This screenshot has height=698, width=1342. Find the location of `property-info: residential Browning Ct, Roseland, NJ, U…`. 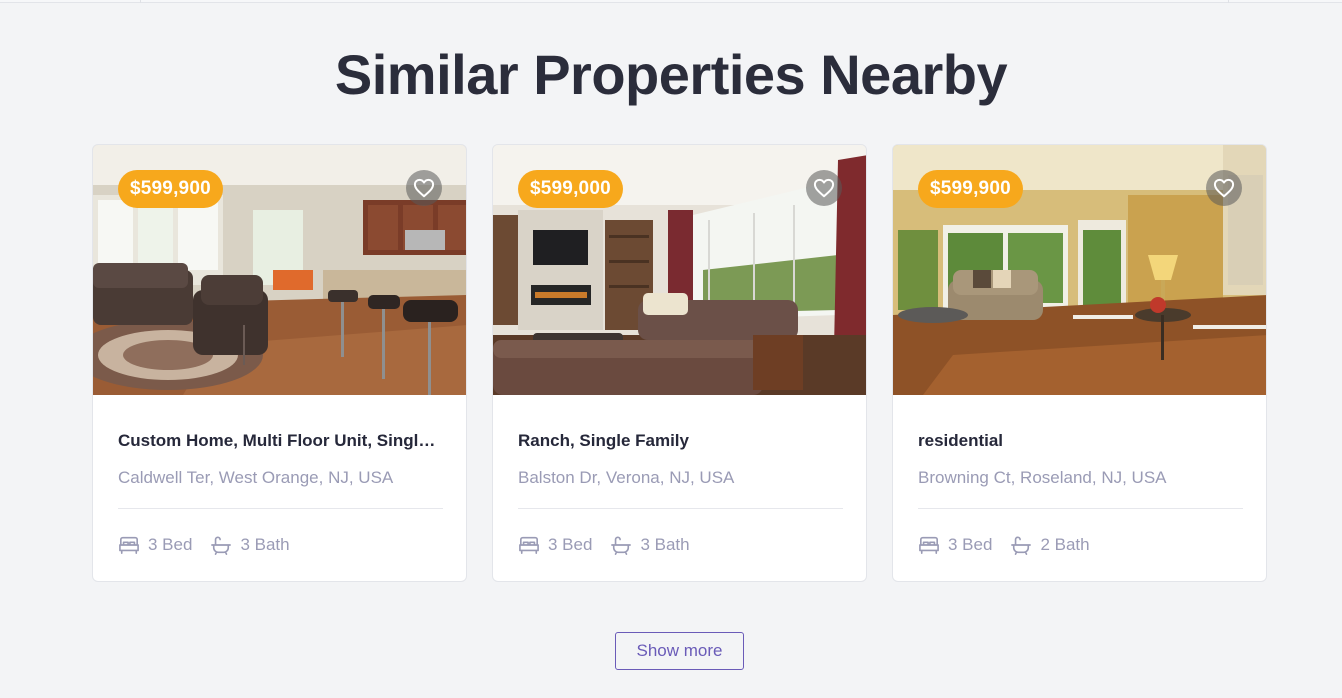

property-info: residential Browning Ct, Roseland, NJ, U… is located at coordinates (1080, 476).